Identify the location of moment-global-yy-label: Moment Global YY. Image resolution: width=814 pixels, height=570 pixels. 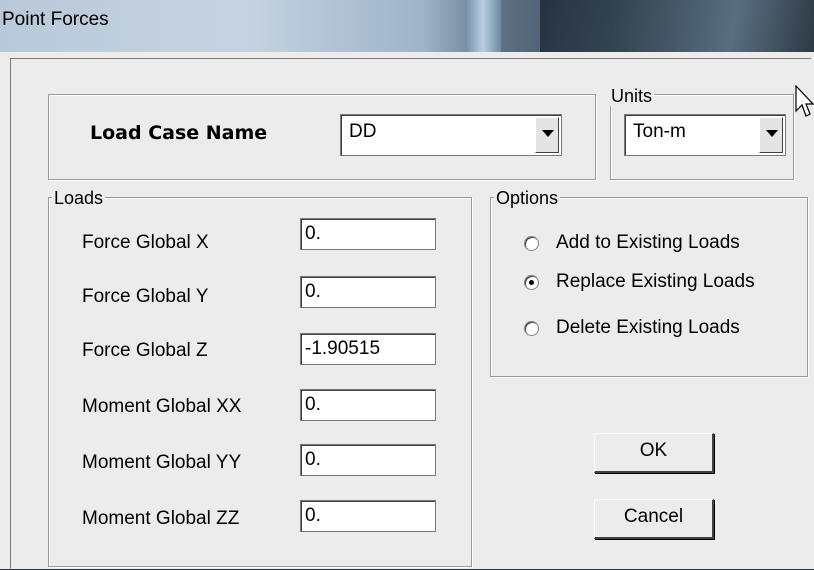
(162, 462).